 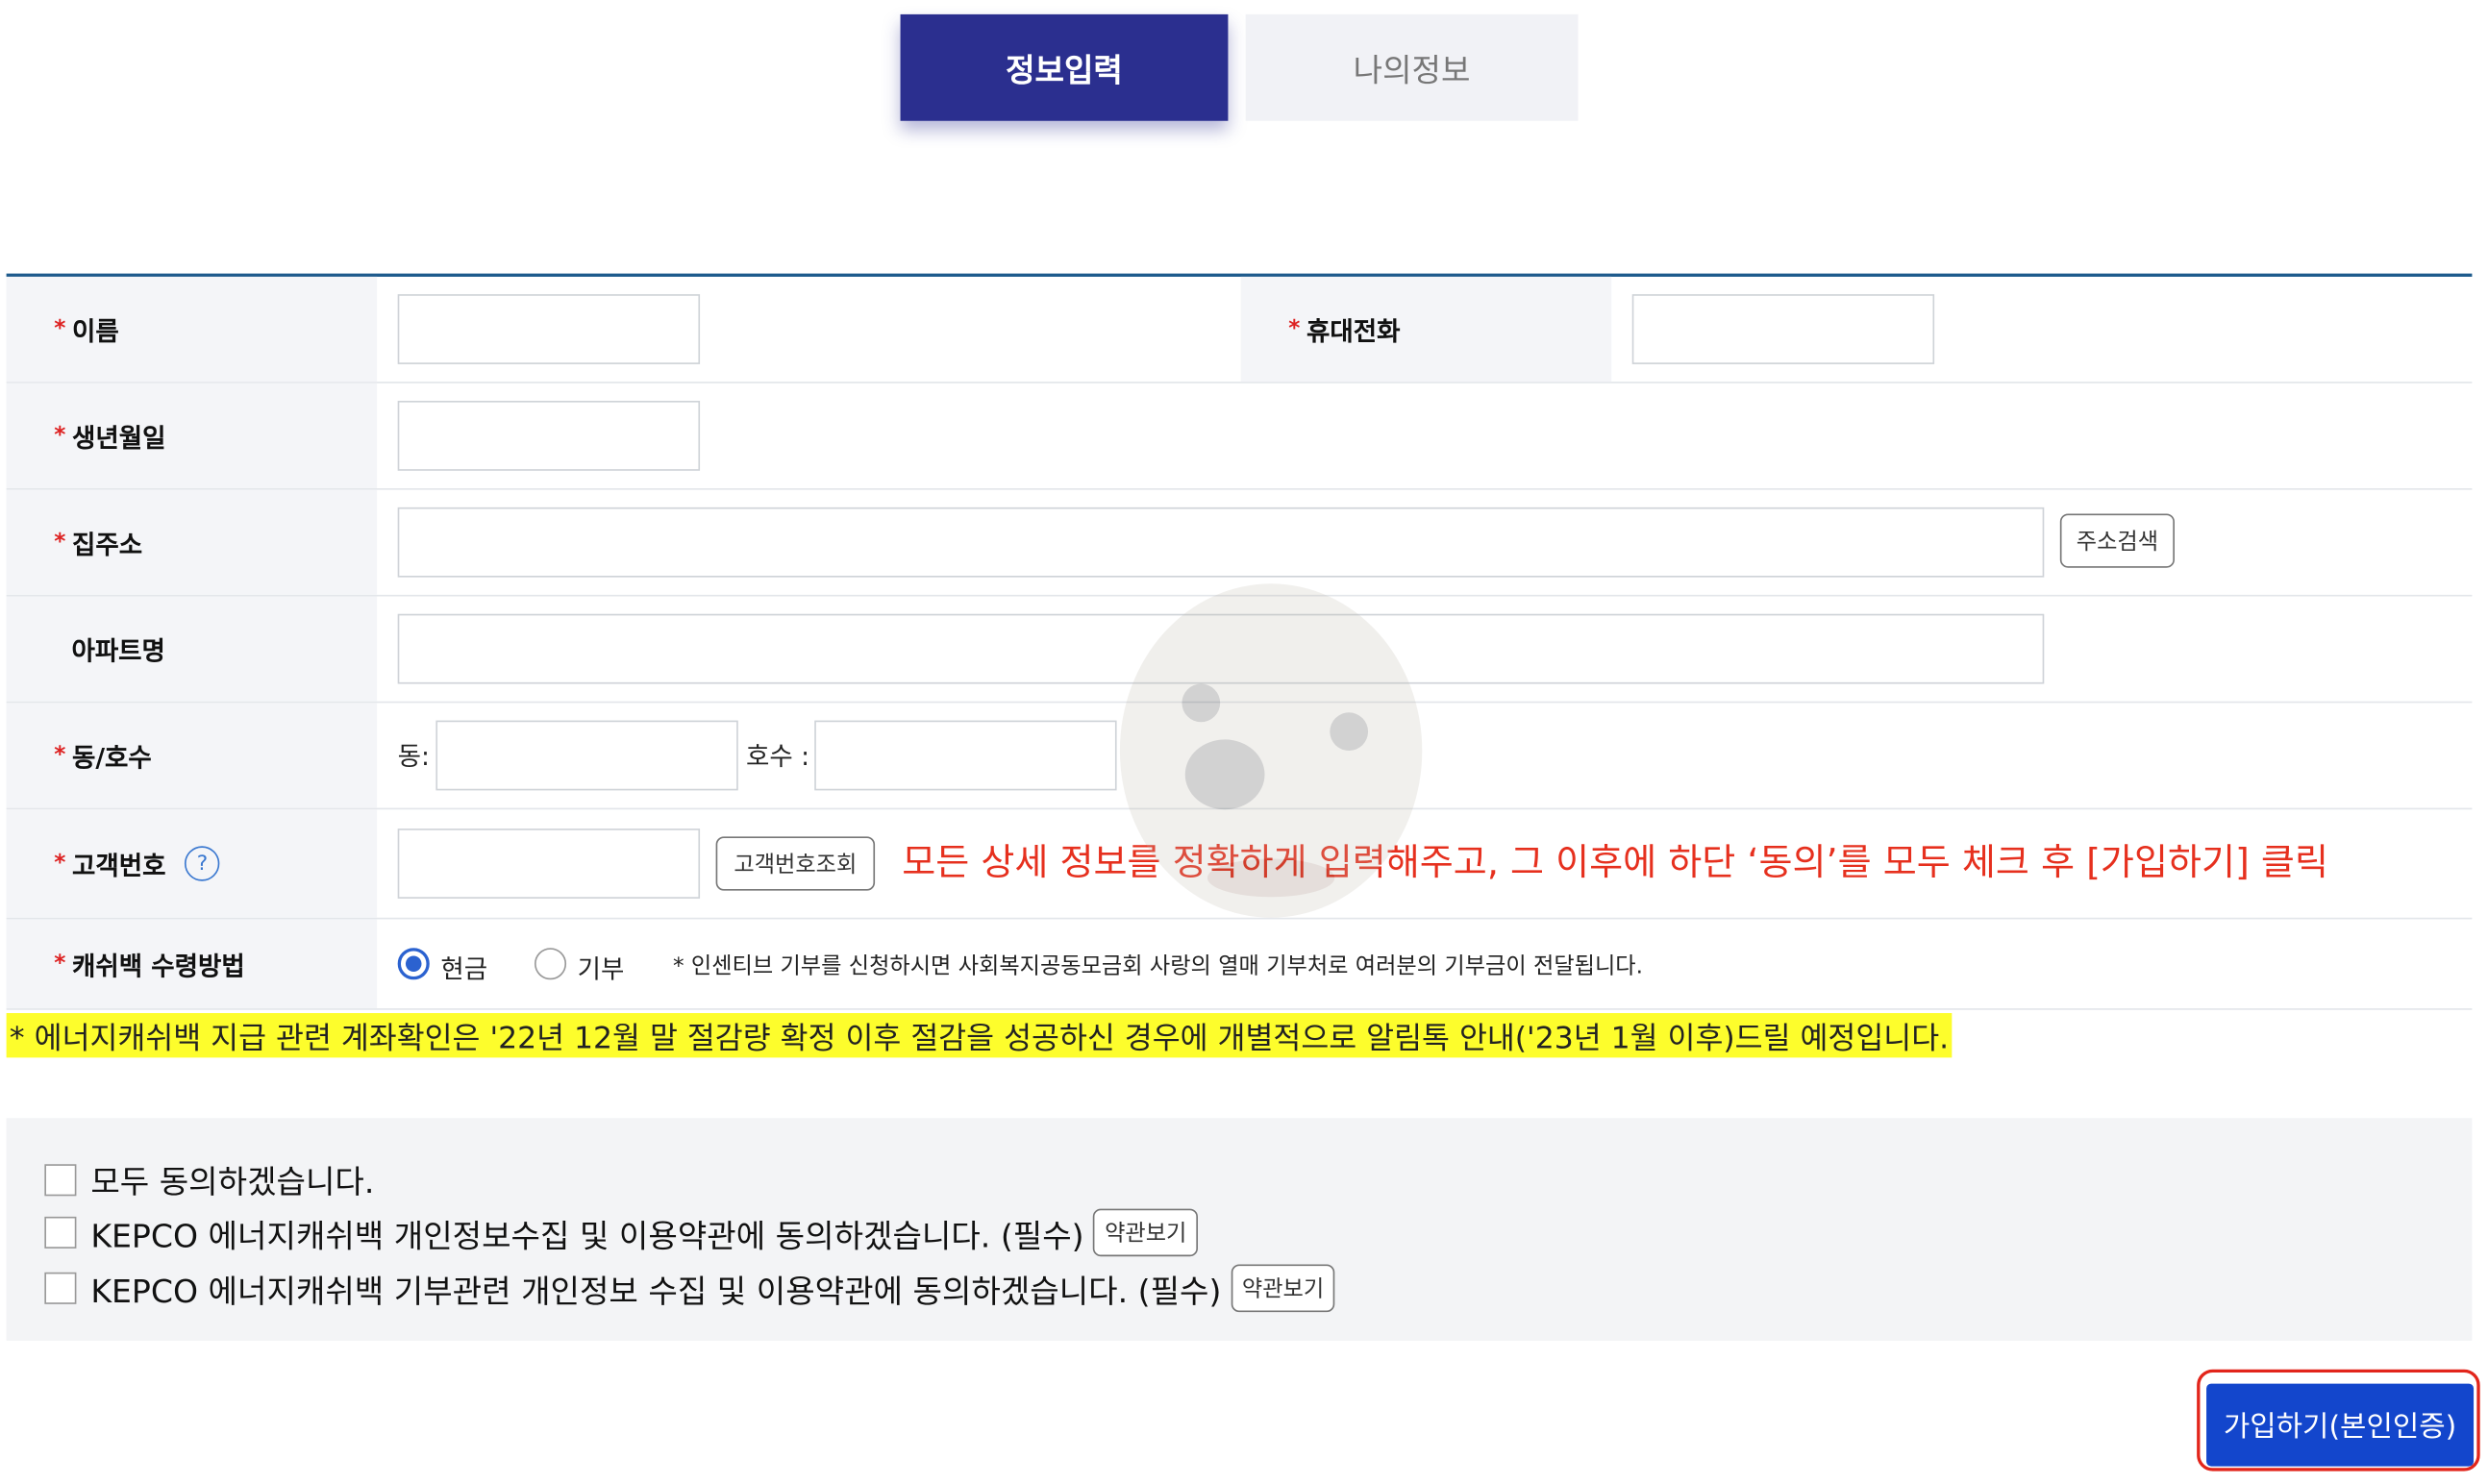 I want to click on cash-radio, so click(x=413, y=964).